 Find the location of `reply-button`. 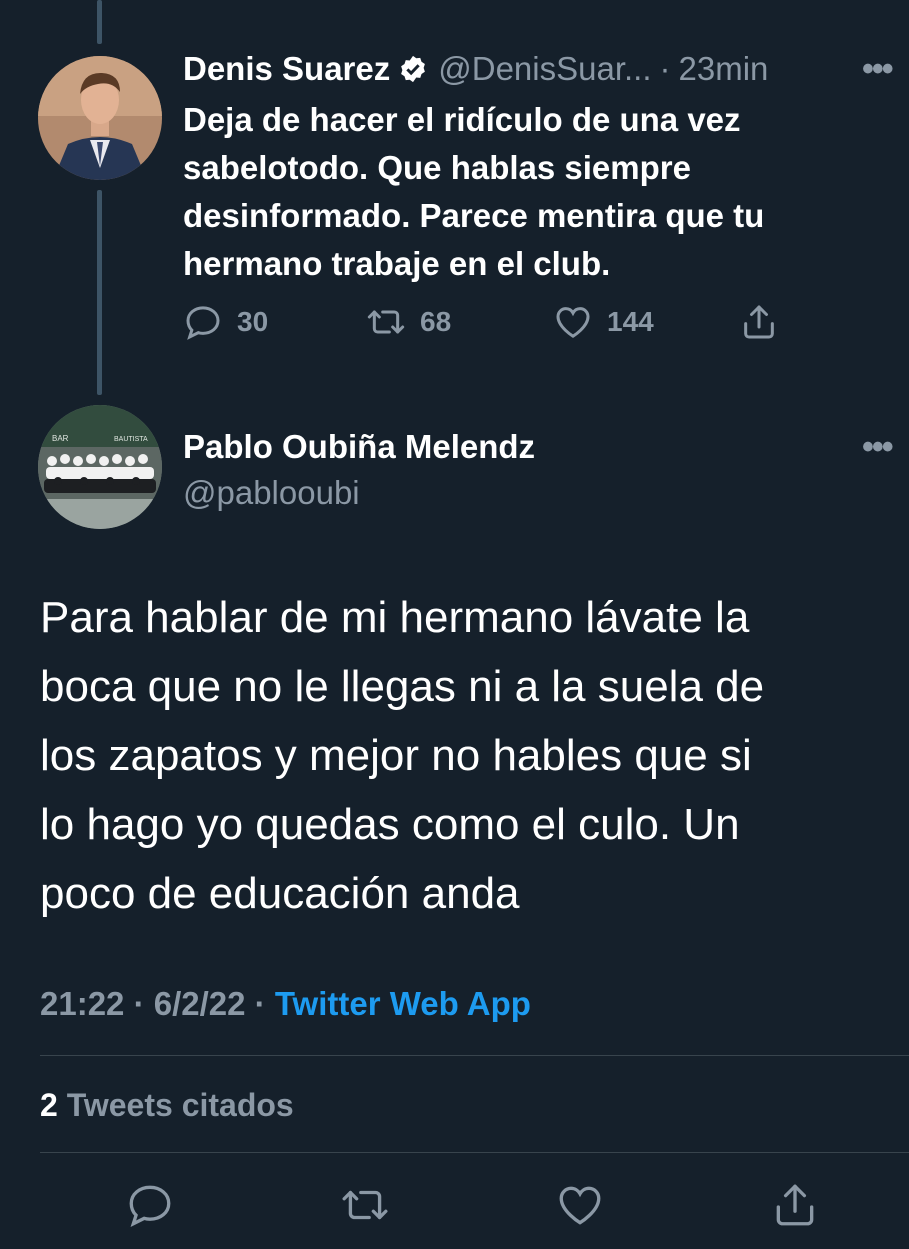

reply-button is located at coordinates (150, 1205).